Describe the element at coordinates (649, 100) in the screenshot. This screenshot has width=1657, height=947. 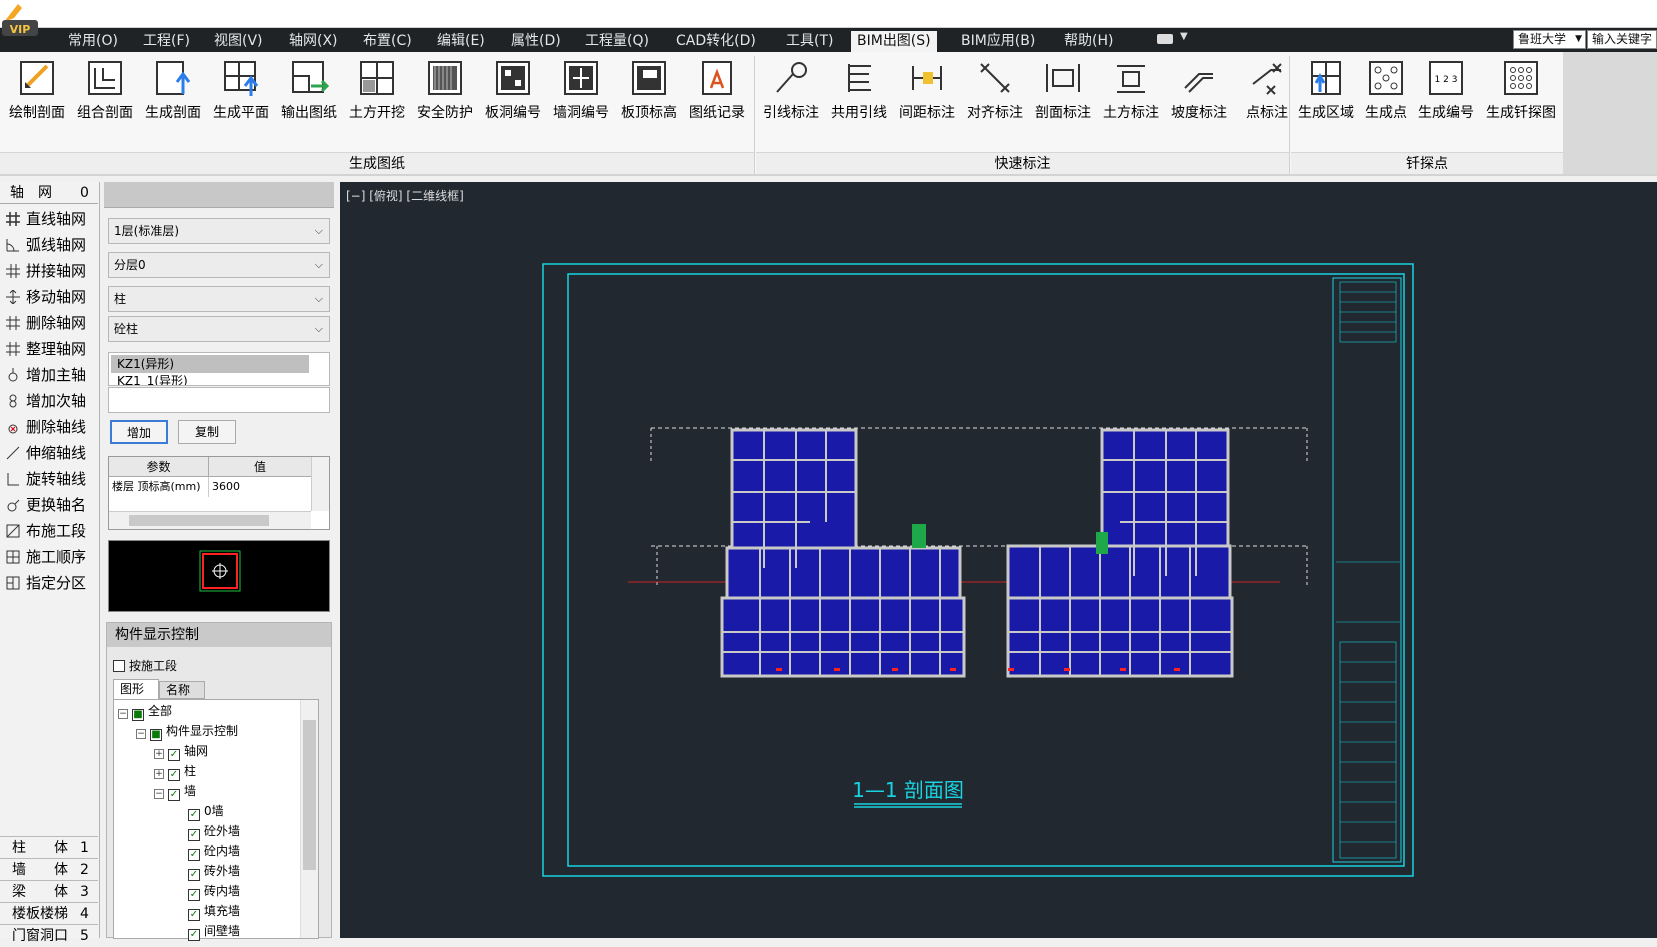
I see `slab-top-elevation-button: 板顶标高` at that location.